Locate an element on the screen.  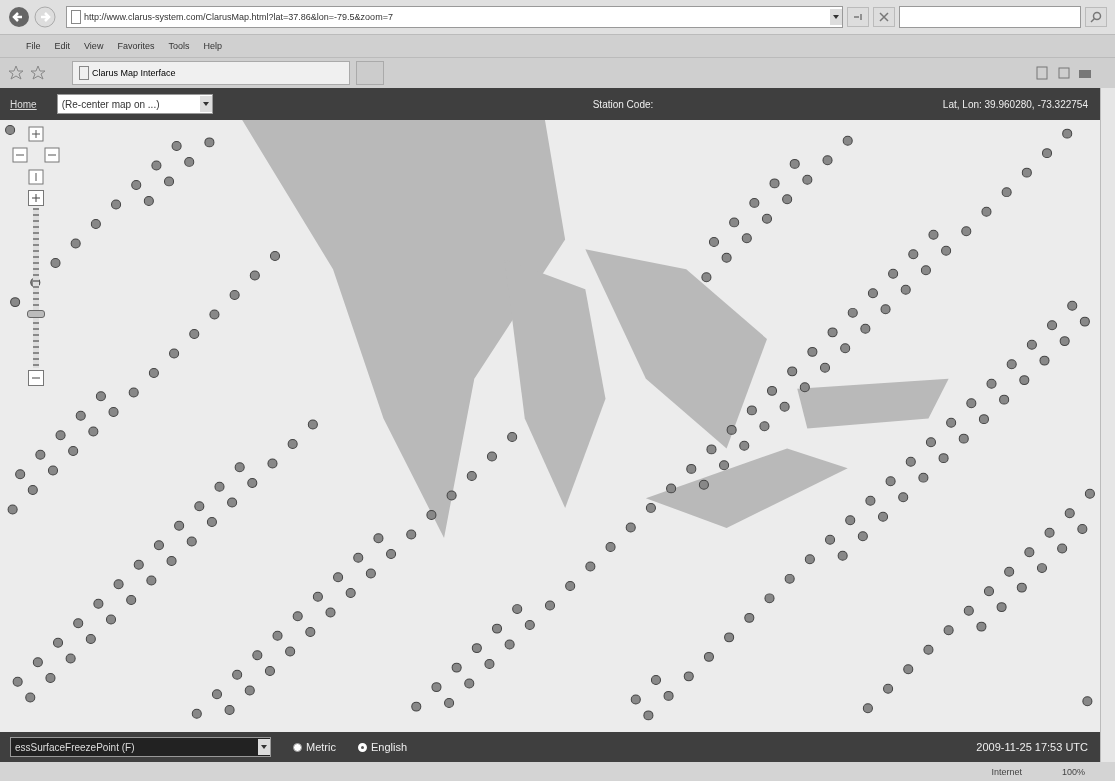
recenter-select: (Re-center map on ...) is located at coordinates (134, 104).